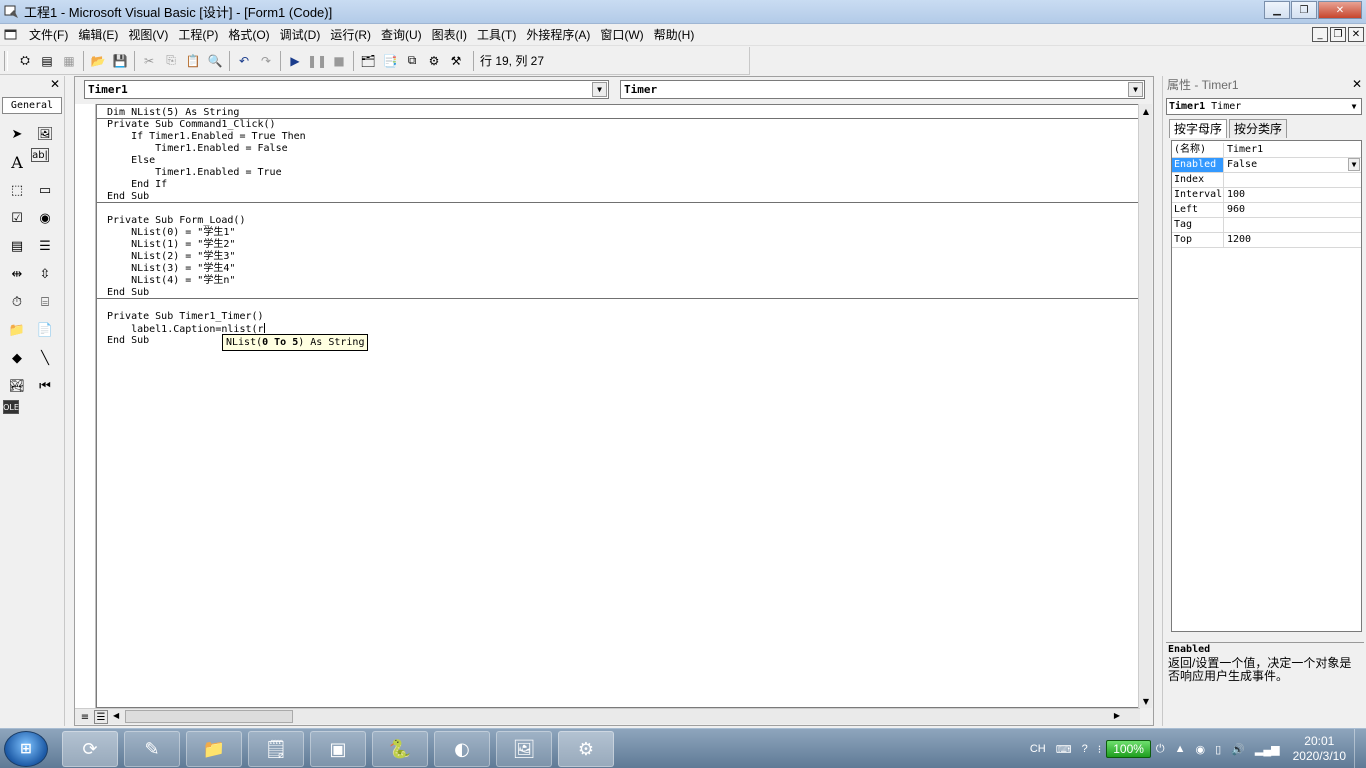 The width and height of the screenshot is (1366, 768). What do you see at coordinates (621, 34) in the screenshot?
I see `menu-window: 窗口(W)` at bounding box center [621, 34].